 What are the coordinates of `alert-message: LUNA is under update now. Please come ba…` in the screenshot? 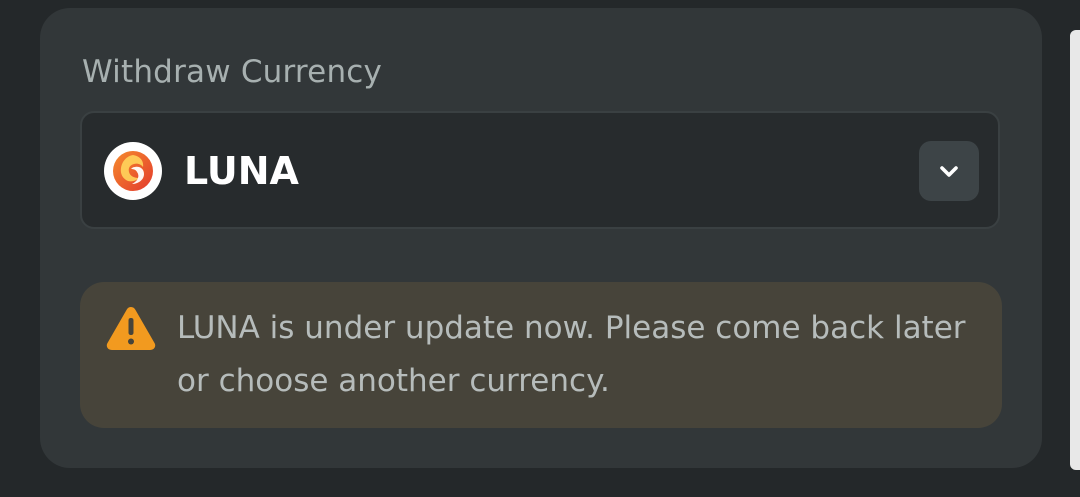 It's located at (571, 354).